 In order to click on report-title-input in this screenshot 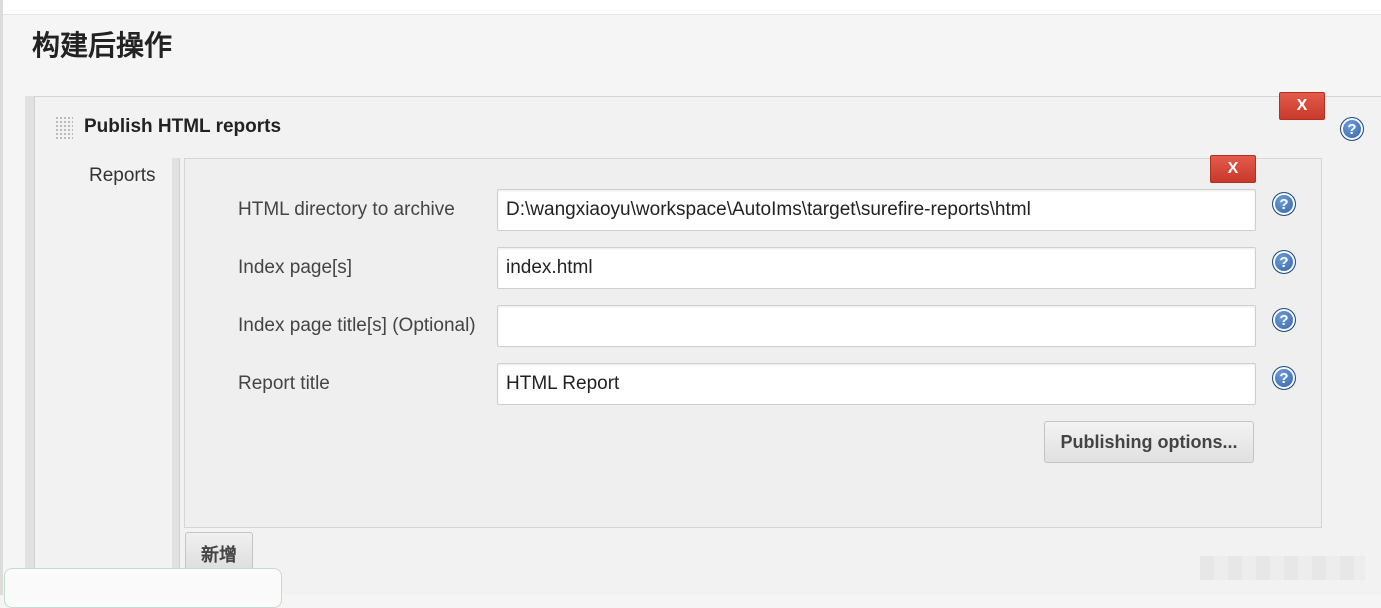, I will do `click(876, 384)`.